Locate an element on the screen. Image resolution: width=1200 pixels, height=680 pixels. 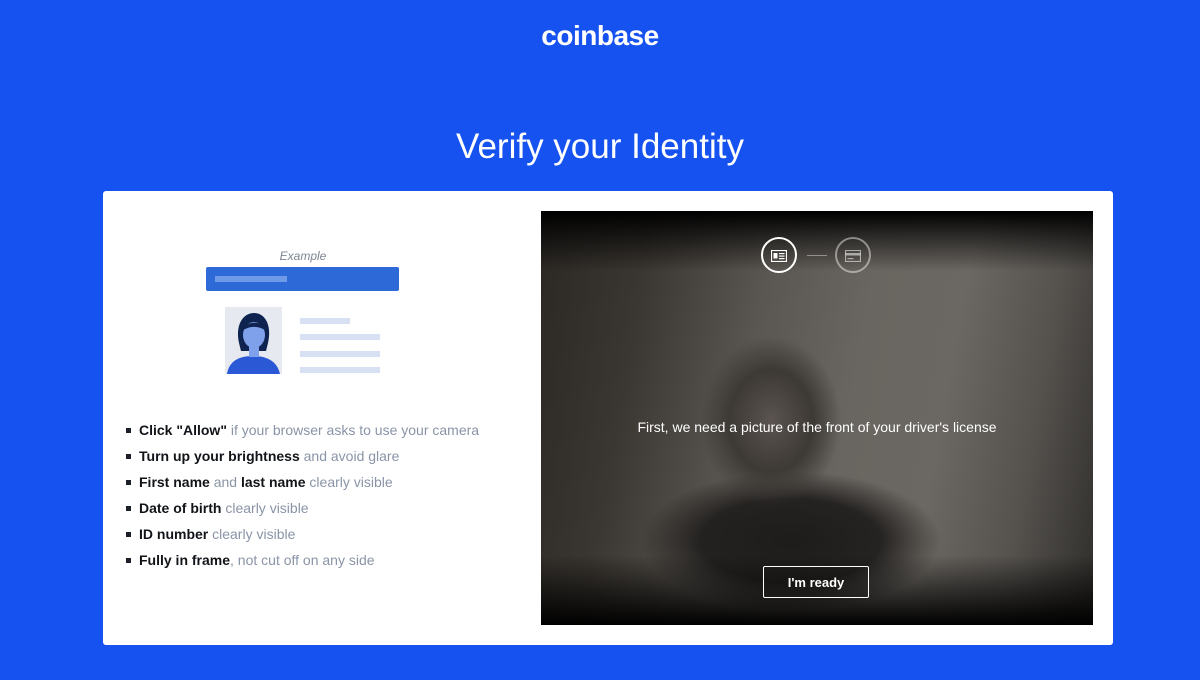
step-connector is located at coordinates (817, 255).